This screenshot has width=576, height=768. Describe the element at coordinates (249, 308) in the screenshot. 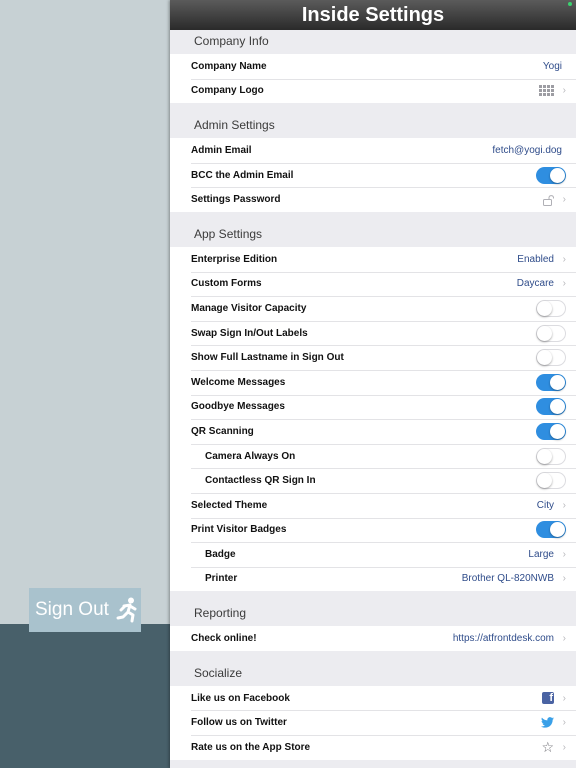

I see `row-label: Manage Visitor Capacity` at that location.